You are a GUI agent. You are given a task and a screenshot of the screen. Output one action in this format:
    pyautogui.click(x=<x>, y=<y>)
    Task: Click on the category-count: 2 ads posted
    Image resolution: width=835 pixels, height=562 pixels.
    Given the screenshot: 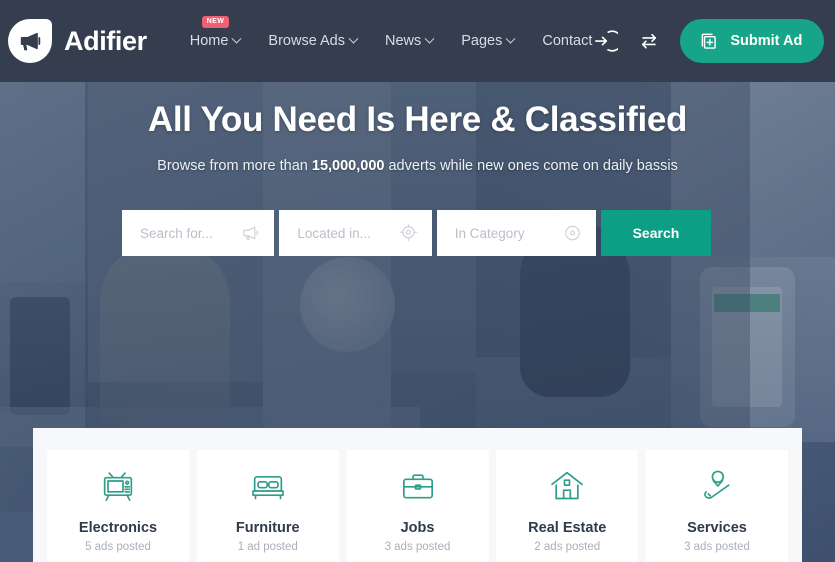 What is the action you would take?
    pyautogui.click(x=567, y=547)
    